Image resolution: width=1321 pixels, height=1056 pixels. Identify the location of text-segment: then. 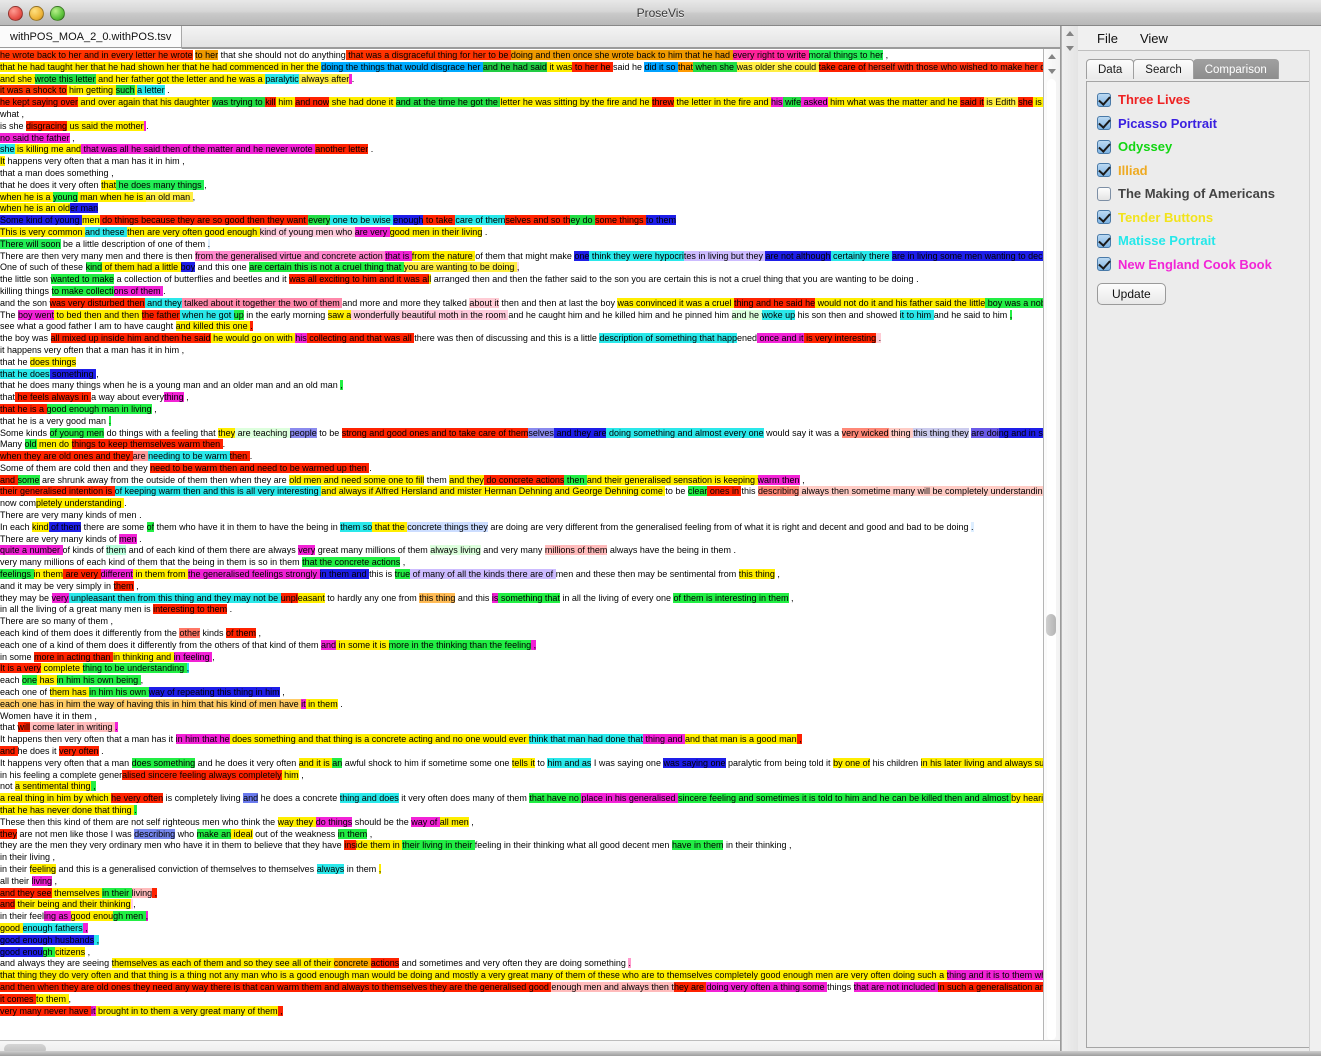
(575, 479).